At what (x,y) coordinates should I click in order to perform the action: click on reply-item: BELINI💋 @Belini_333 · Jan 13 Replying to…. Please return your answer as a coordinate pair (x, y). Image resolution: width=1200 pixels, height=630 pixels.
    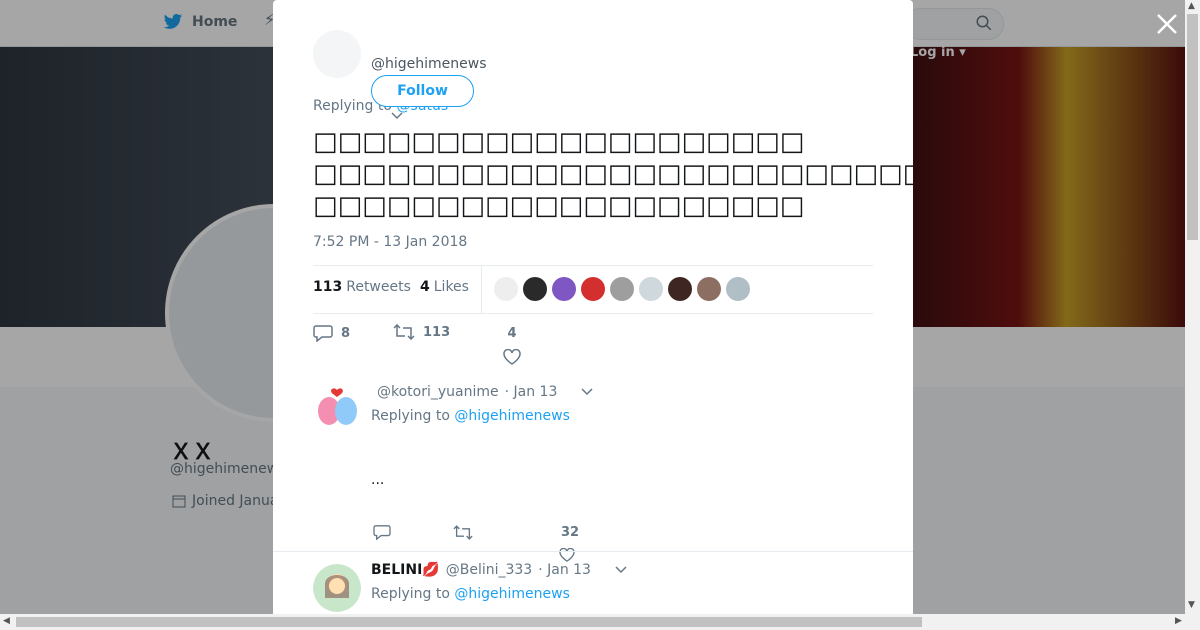
    Looking at the image, I should click on (593, 582).